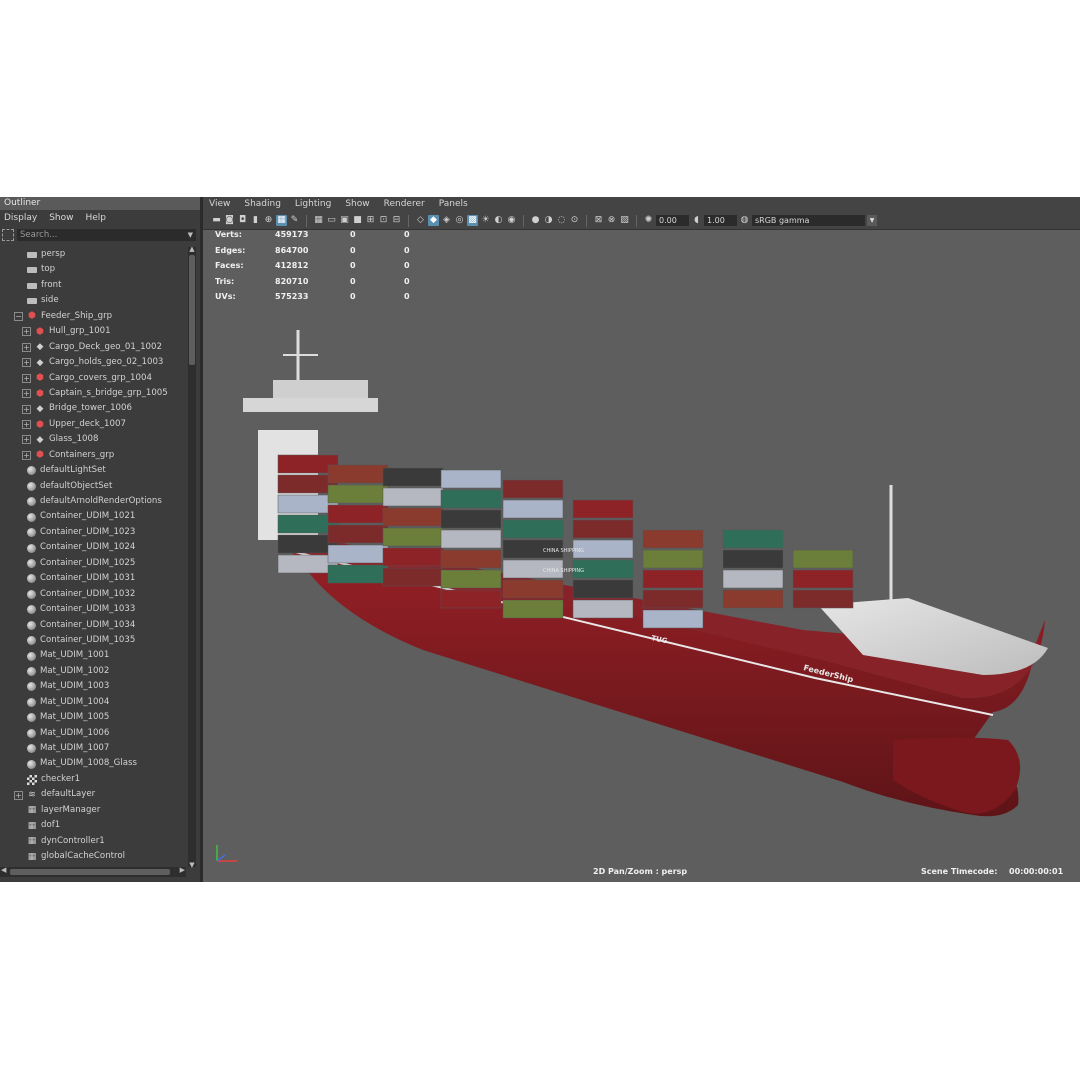 The height and width of the screenshot is (1080, 1080). What do you see at coordinates (242, 220) in the screenshot?
I see `bookmark-icon: ◘` at bounding box center [242, 220].